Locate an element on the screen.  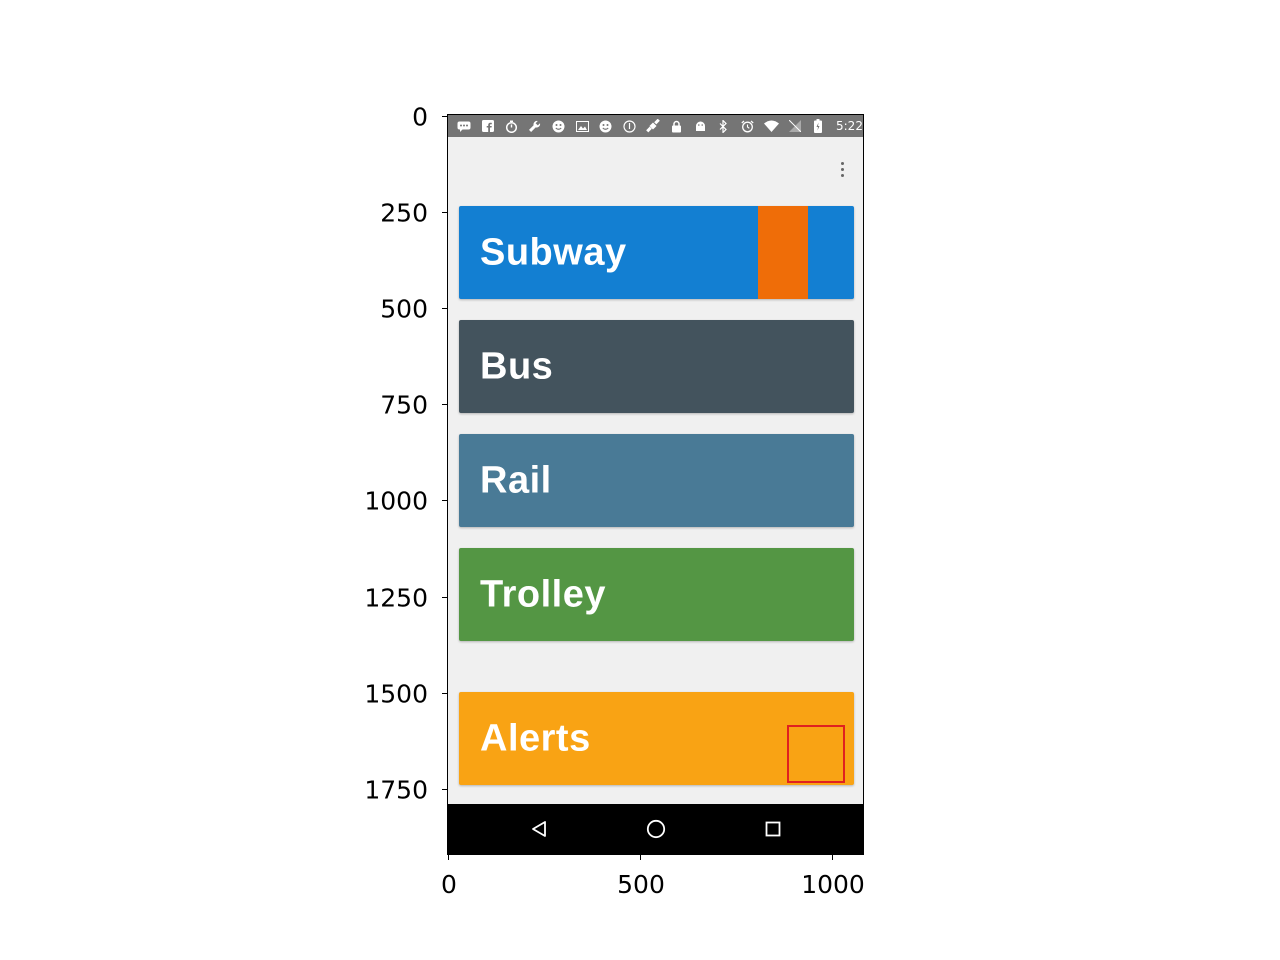
satellite-icon is located at coordinates (653, 126).